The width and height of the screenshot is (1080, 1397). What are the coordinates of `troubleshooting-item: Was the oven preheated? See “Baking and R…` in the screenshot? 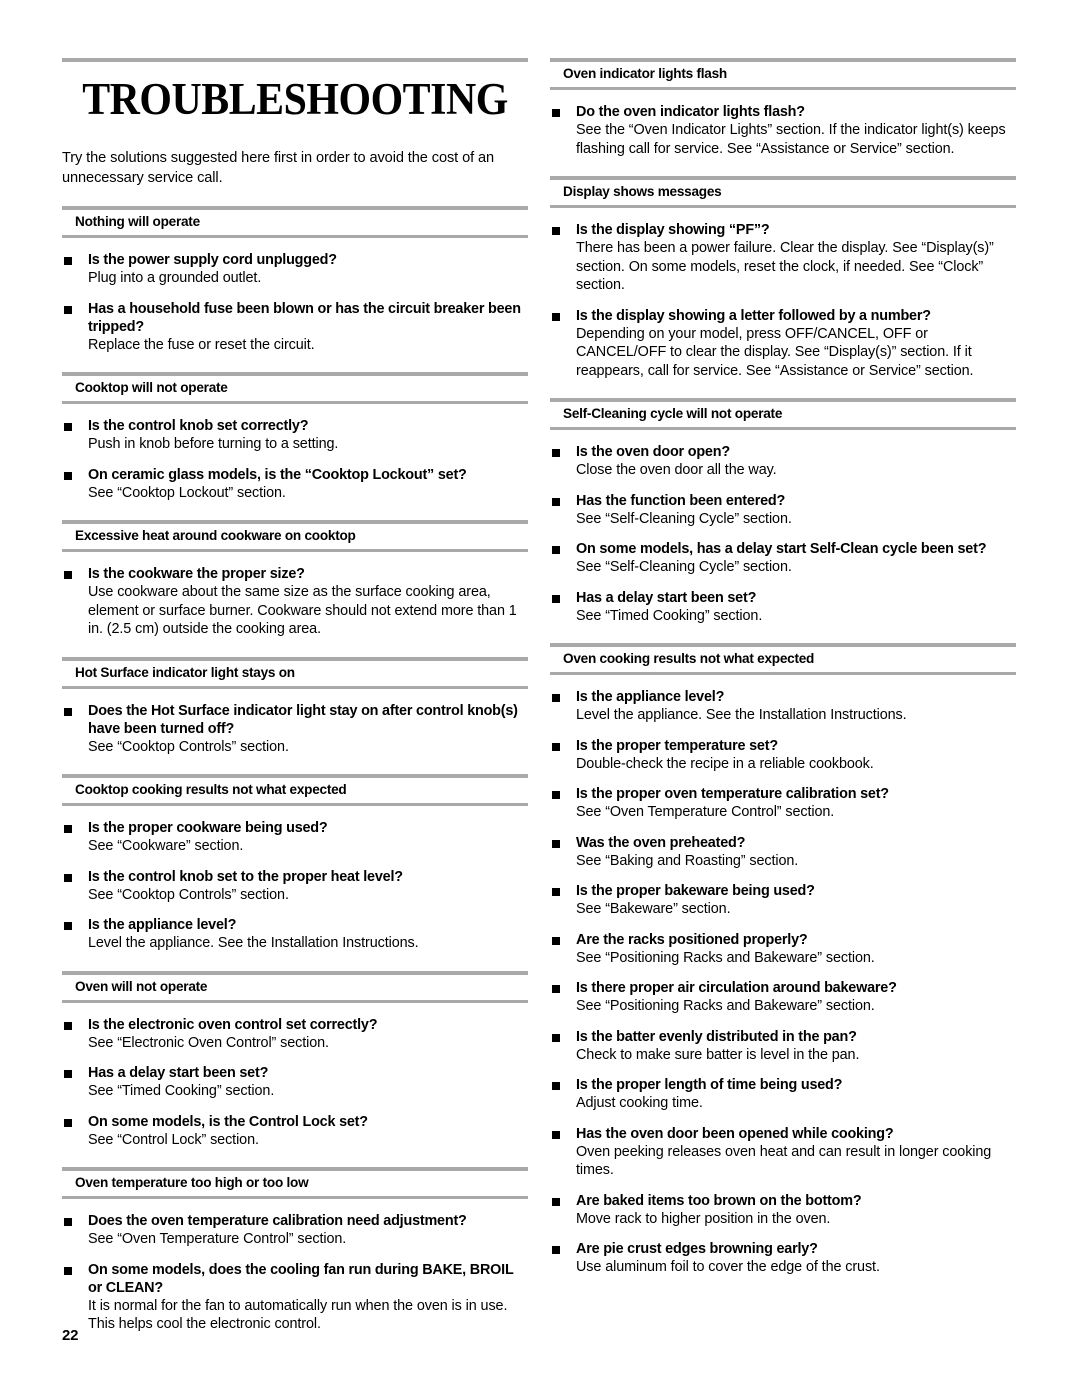 It's located at (783, 852).